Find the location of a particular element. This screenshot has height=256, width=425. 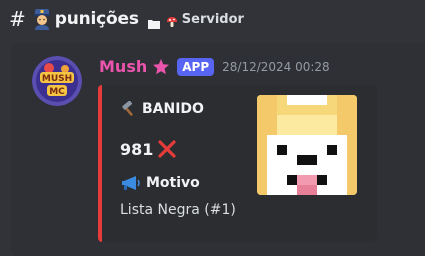

ban-count: 981 is located at coordinates (137, 149).